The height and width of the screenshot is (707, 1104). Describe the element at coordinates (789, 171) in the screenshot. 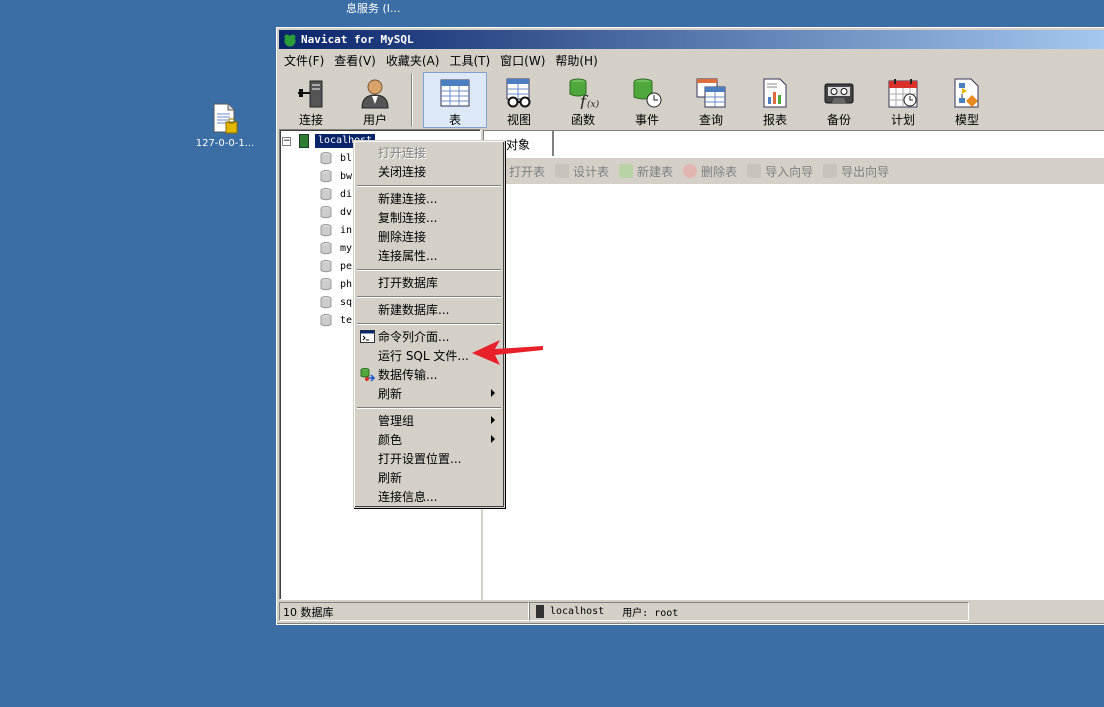

I see `import-wizard-label: 导入向导` at that location.